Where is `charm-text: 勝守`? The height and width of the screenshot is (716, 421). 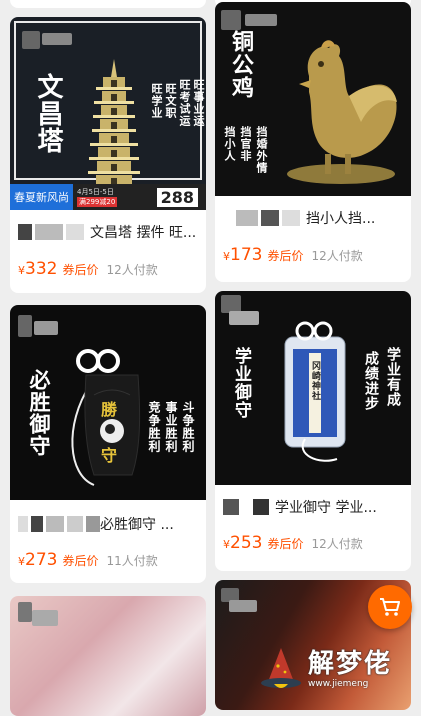 charm-text: 勝守 is located at coordinates (108, 432).